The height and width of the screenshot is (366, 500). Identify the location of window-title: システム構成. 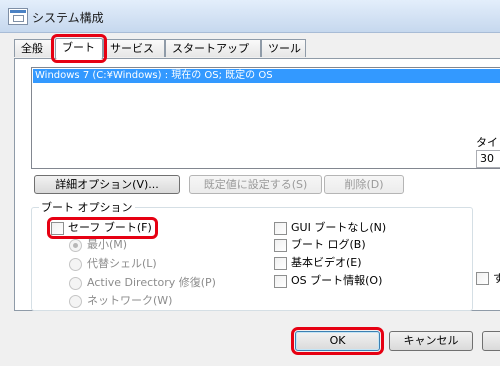
(68, 18).